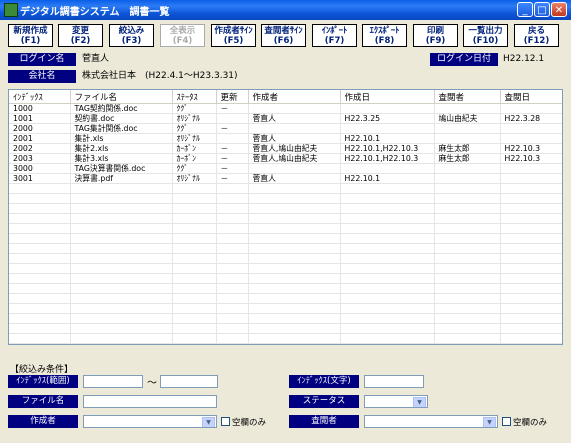  I want to click on cell-update, so click(232, 138).